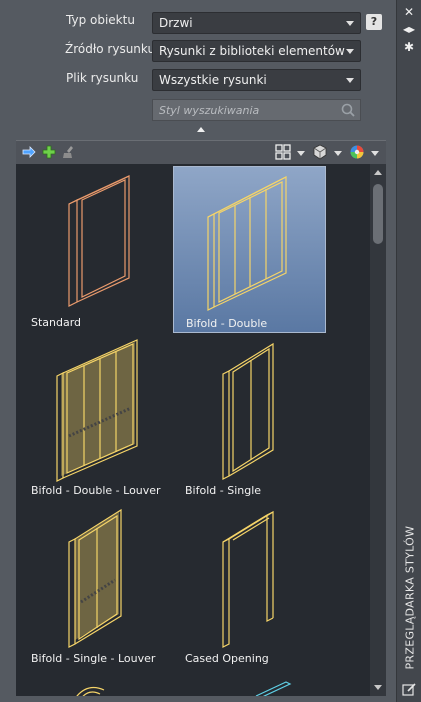 The image size is (421, 702). I want to click on door-bifold-double-louver-icon, so click(97, 410).